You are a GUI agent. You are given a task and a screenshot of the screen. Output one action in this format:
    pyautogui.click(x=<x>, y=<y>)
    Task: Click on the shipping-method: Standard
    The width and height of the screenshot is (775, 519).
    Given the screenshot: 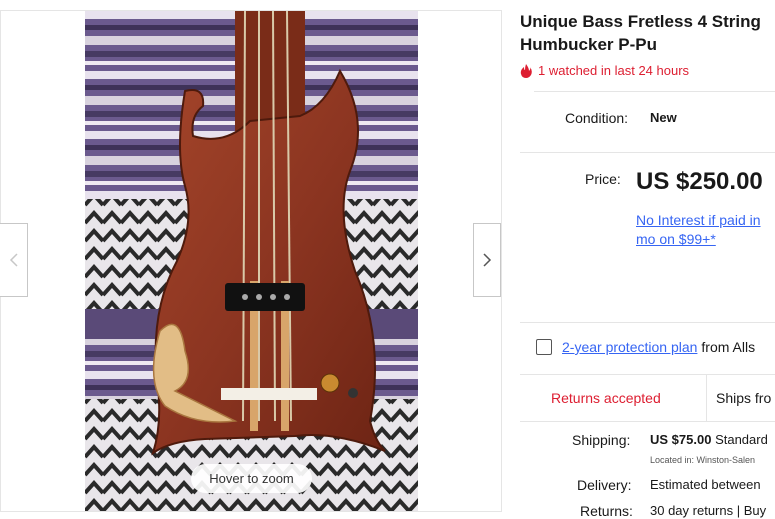 What is the action you would take?
    pyautogui.click(x=741, y=439)
    